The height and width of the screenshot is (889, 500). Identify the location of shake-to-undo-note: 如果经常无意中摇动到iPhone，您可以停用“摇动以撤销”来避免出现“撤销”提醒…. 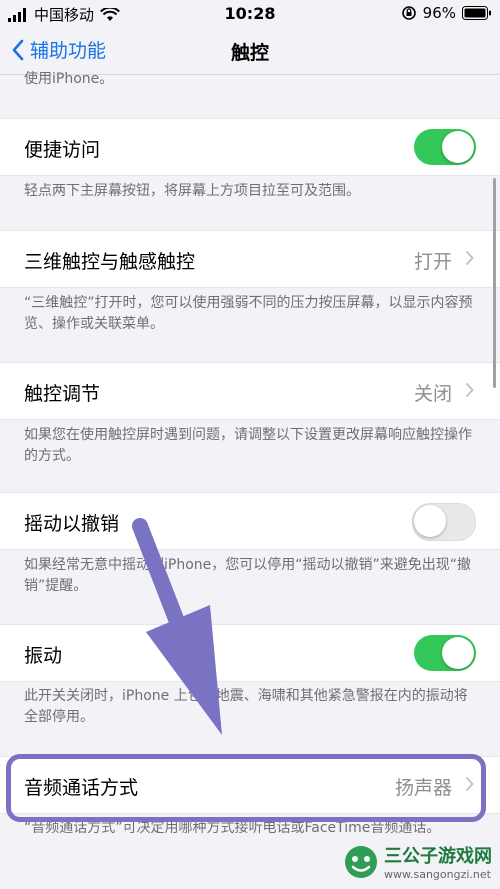
(248, 575).